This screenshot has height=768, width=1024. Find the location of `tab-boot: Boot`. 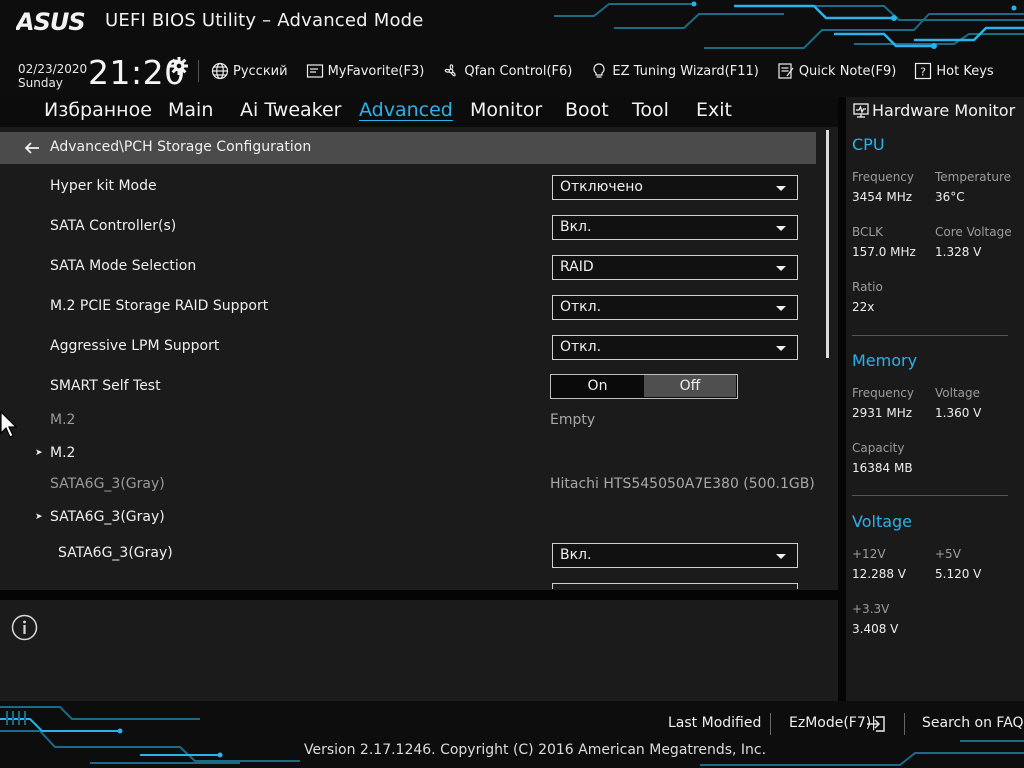

tab-boot: Boot is located at coordinates (587, 110).